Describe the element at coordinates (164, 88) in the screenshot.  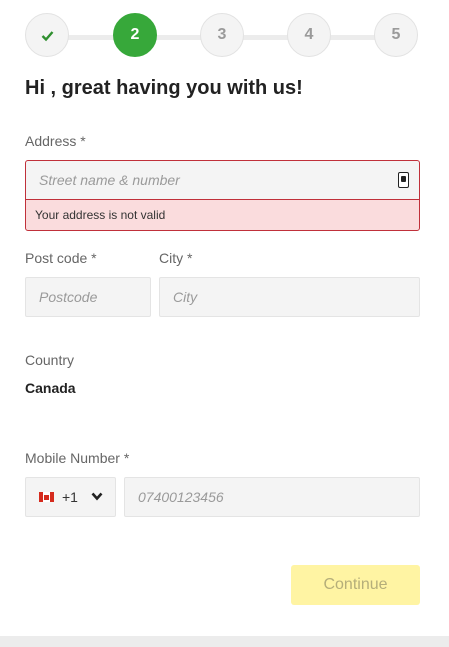
I see `page-title: Hi , great having you with us!` at that location.